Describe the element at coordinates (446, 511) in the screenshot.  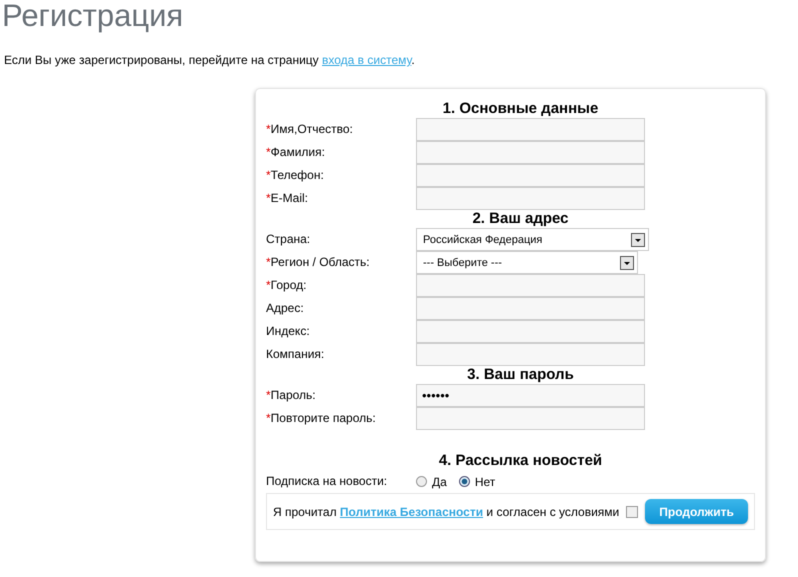
I see `agreement-text: Я прочитал Политика Безопасности и согласен с условиями` at that location.